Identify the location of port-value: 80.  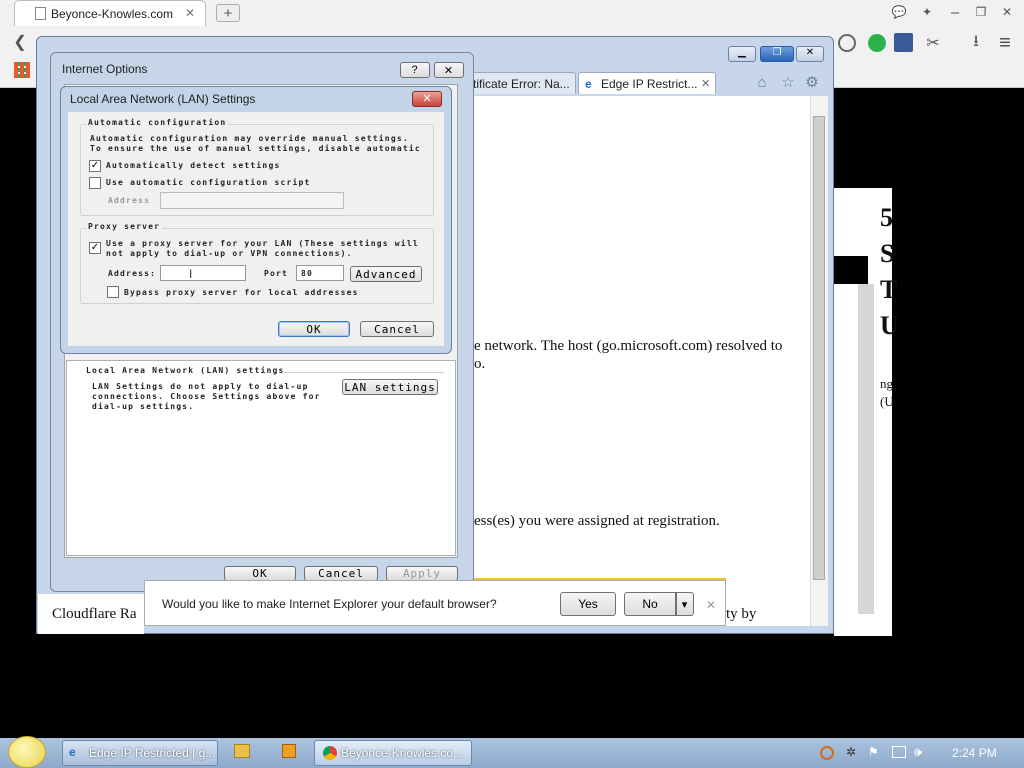
(307, 273).